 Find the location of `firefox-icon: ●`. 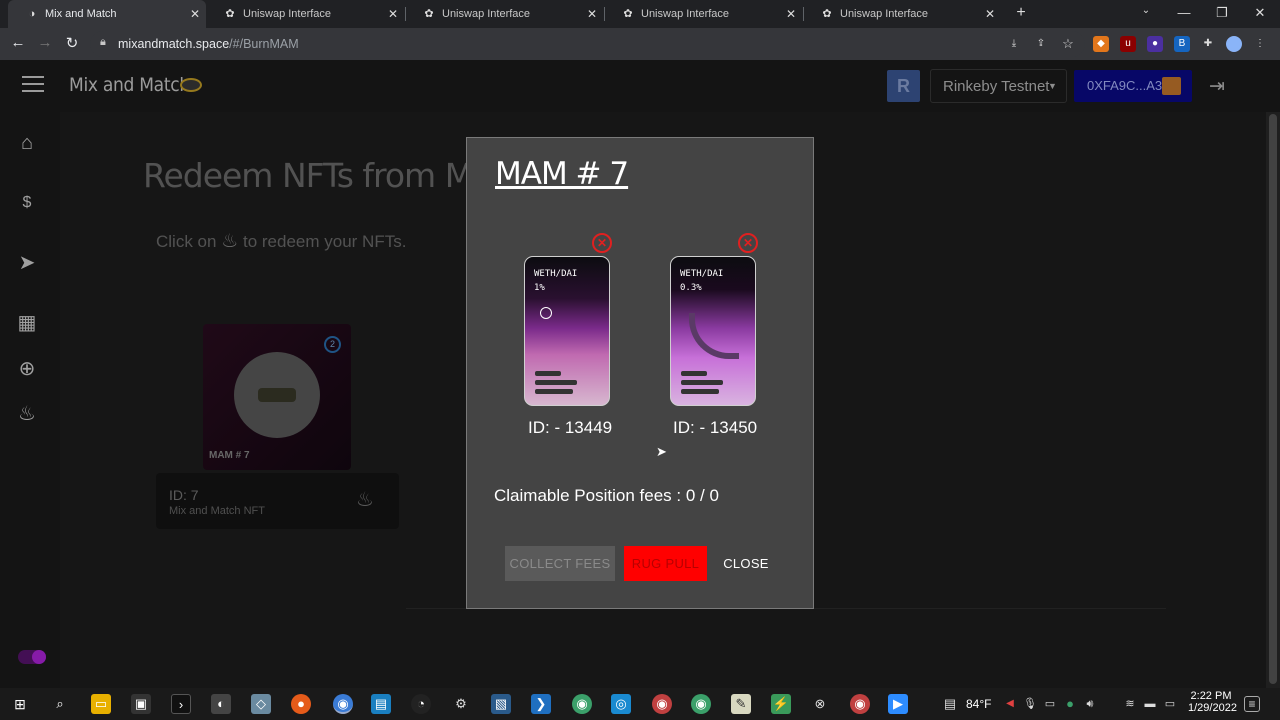

firefox-icon: ● is located at coordinates (301, 704).